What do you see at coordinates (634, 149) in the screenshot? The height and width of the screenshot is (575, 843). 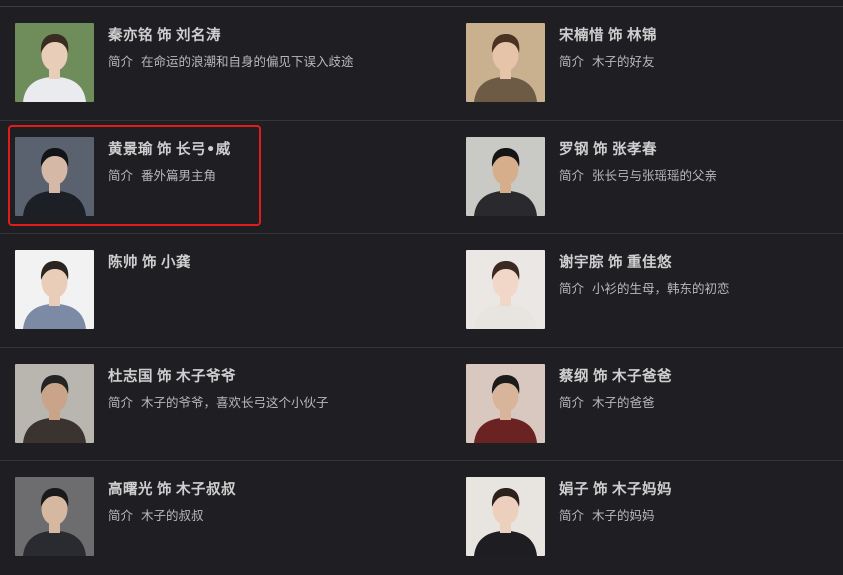 I see `character-name: 张孝春` at bounding box center [634, 149].